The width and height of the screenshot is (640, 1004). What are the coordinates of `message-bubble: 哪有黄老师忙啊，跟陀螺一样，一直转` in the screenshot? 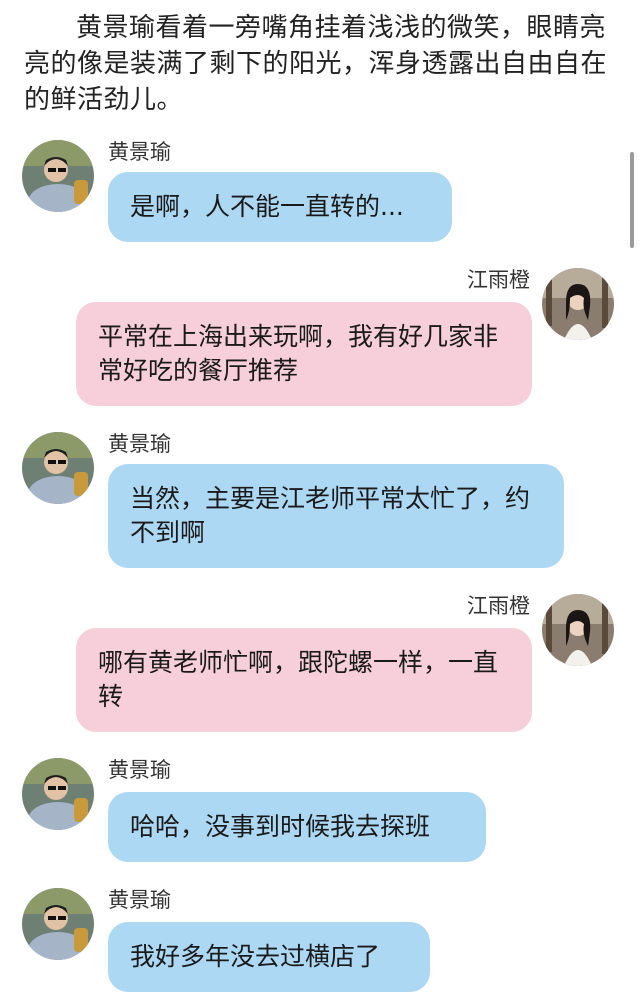 It's located at (304, 680).